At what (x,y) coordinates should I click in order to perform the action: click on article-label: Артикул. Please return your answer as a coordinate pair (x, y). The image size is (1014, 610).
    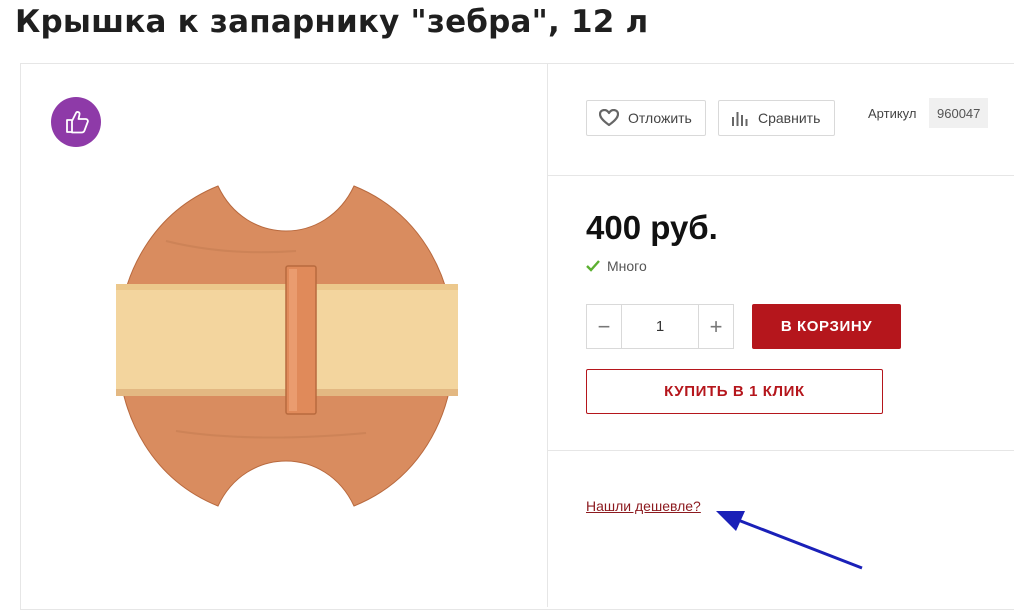
    Looking at the image, I should click on (892, 113).